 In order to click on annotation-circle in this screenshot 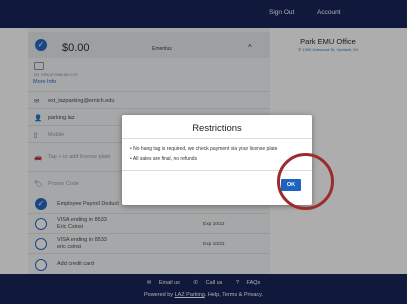, I will do `click(305, 181)`.